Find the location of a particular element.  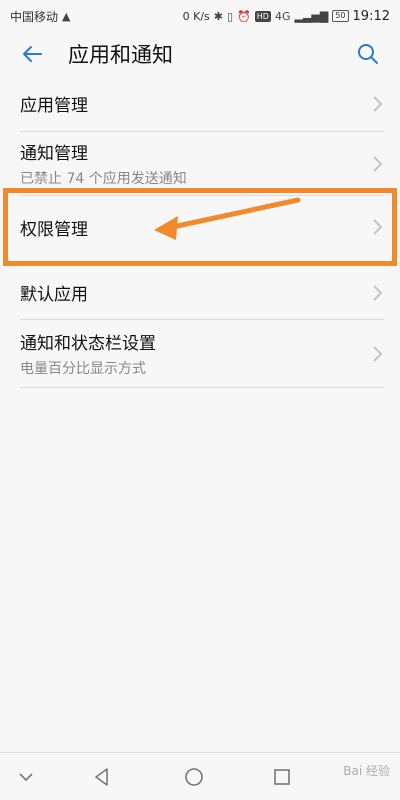

item-subtitle: 电量百分比显示方式 is located at coordinates (83, 369).